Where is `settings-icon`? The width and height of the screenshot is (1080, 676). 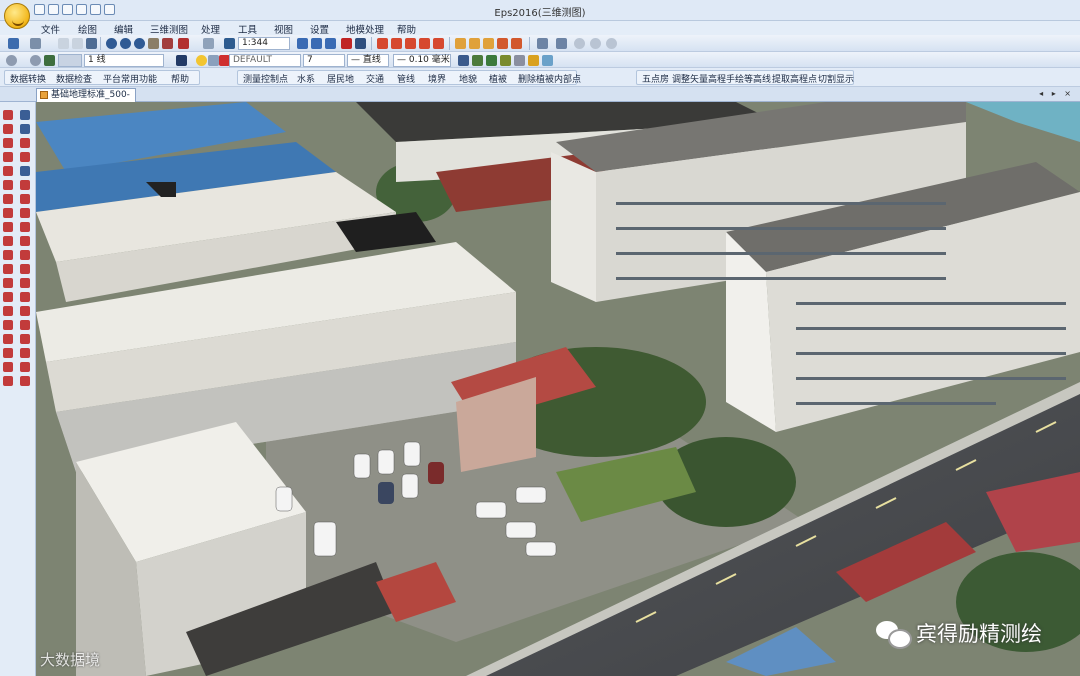 settings-icon is located at coordinates (81, 9).